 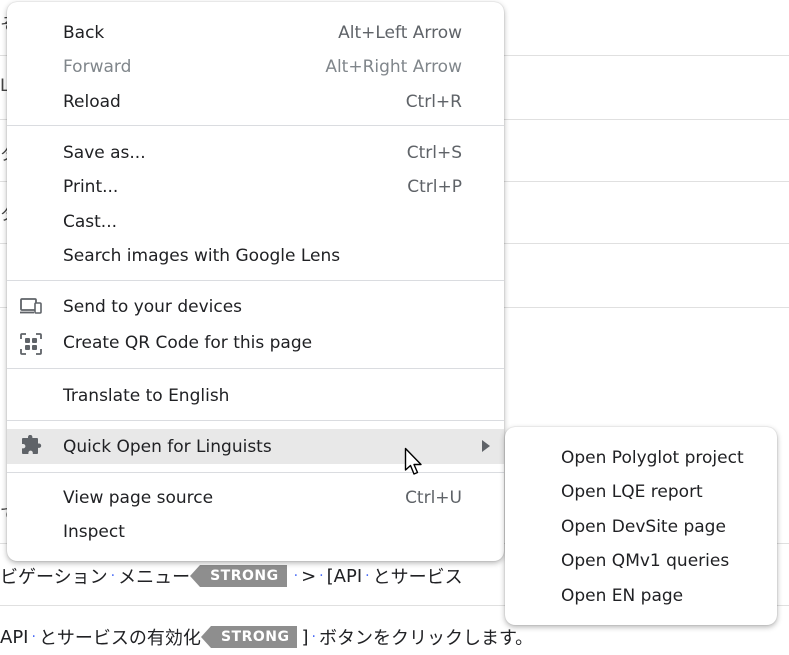 What do you see at coordinates (433, 498) in the screenshot?
I see `menu-item-shortcut: Ctrl+U` at bounding box center [433, 498].